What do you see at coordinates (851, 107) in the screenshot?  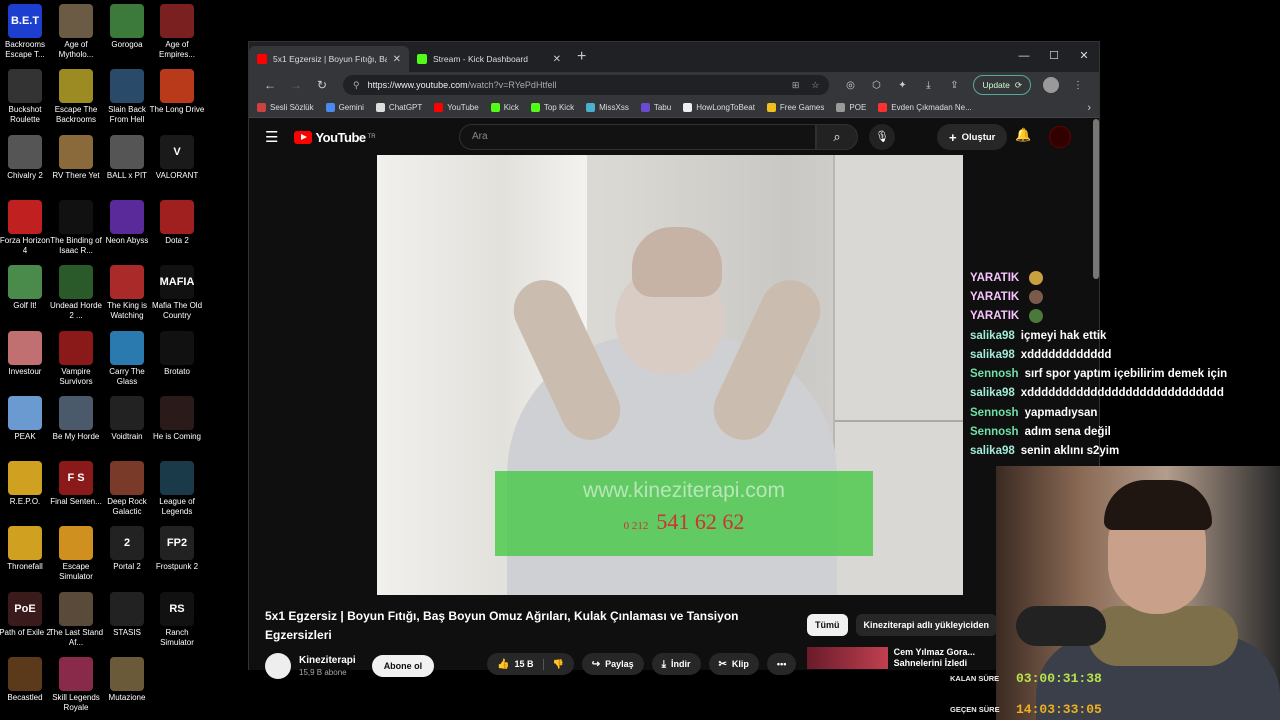 I see `bookmark-item: POE` at bounding box center [851, 107].